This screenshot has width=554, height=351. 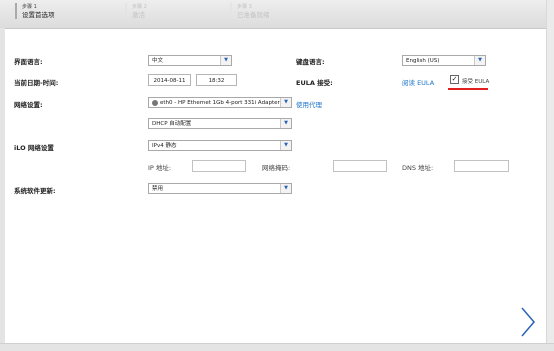 What do you see at coordinates (418, 168) in the screenshot?
I see `dns-address-label: DNS 地址:` at bounding box center [418, 168].